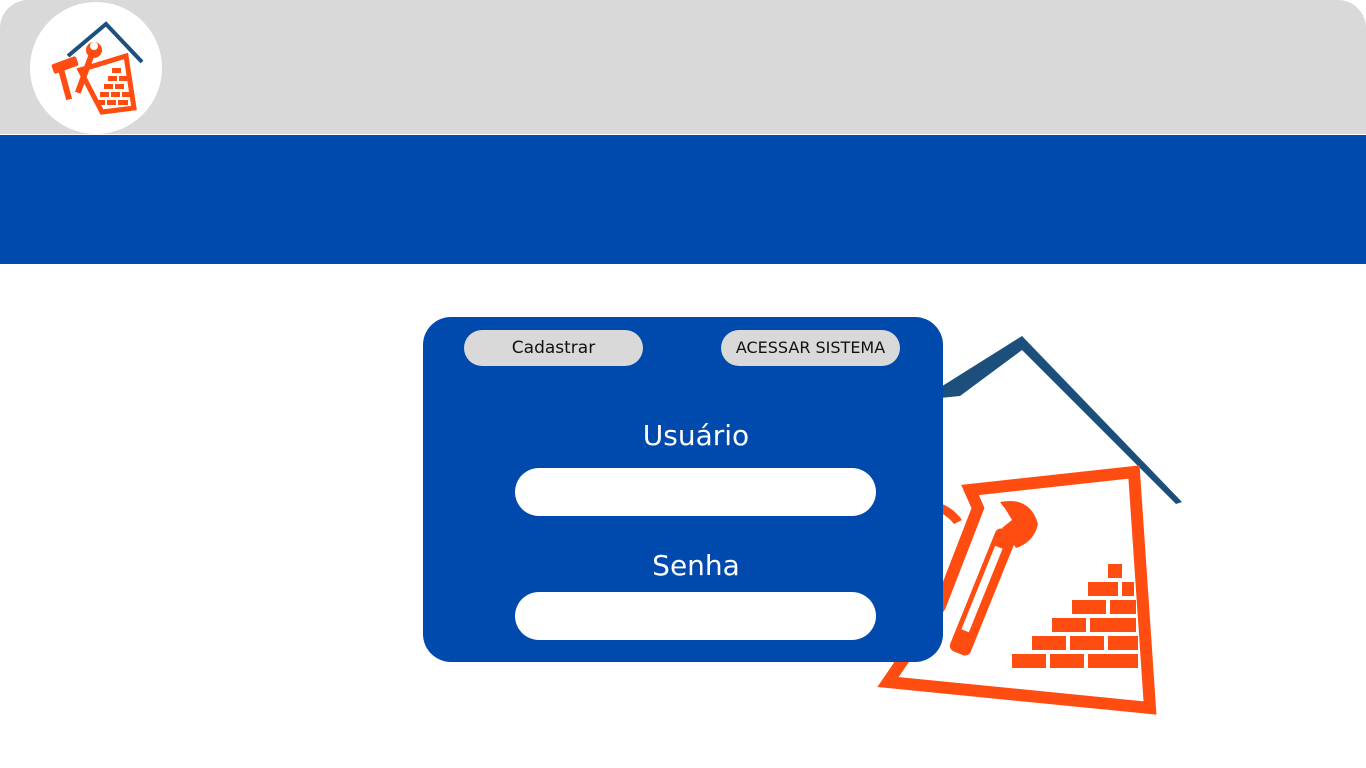 The image size is (1366, 768). What do you see at coordinates (695, 492) in the screenshot?
I see `username-field` at bounding box center [695, 492].